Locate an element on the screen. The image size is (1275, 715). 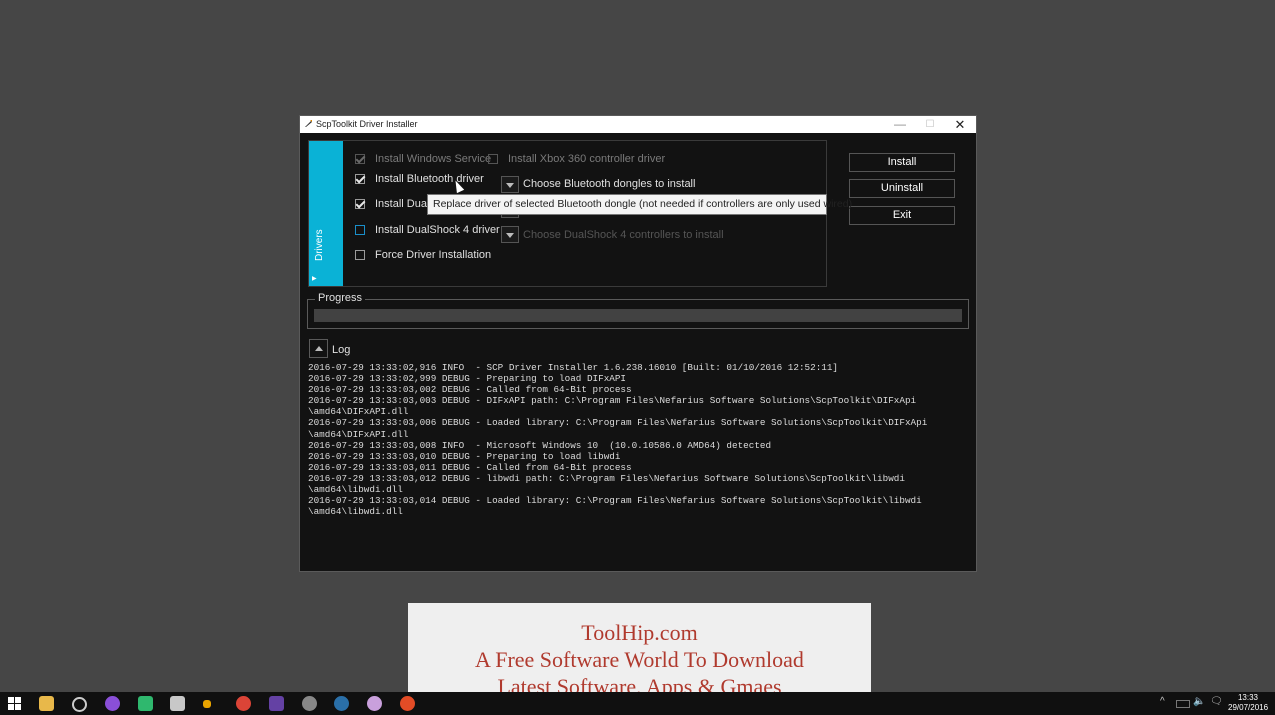
minimize-button: — is located at coordinates (900, 124).